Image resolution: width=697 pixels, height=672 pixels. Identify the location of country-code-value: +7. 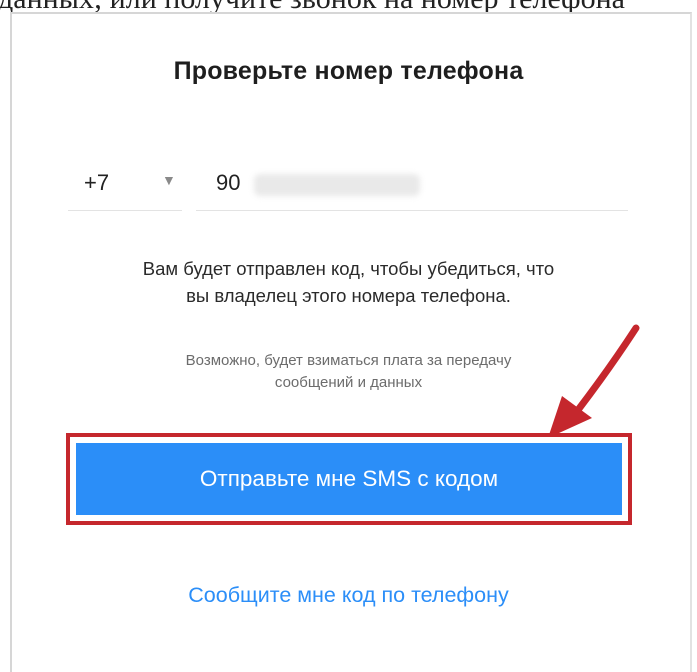
(97, 182).